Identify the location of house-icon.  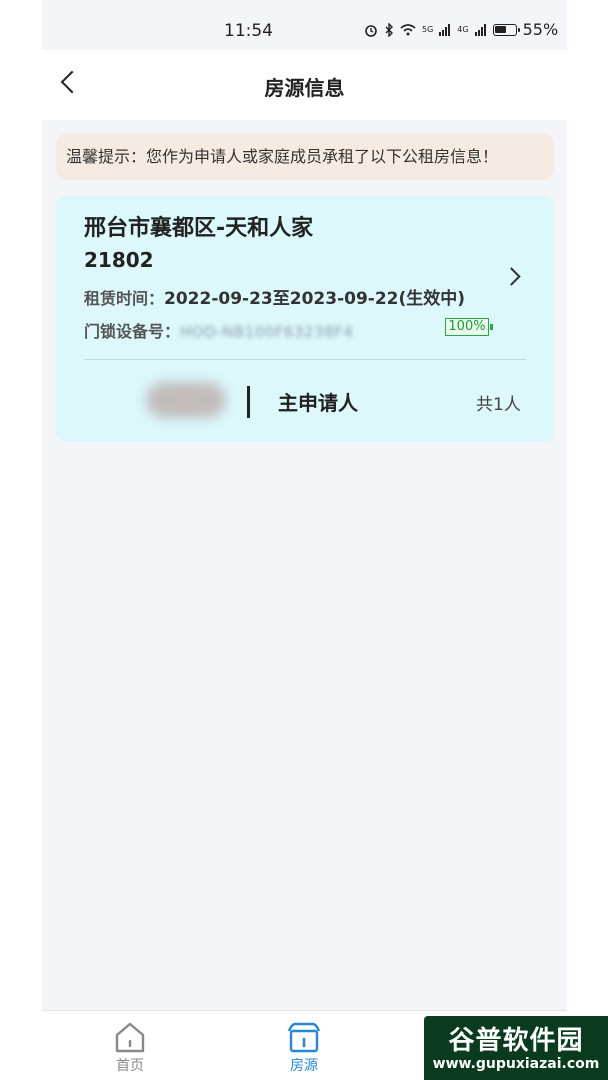
(304, 1037).